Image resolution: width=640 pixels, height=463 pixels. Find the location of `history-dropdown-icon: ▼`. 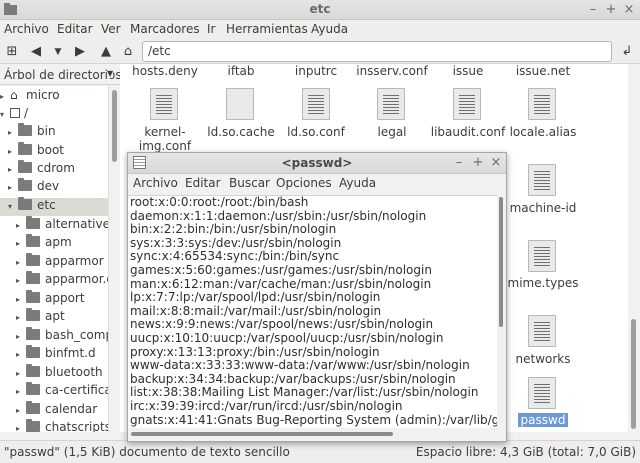

history-dropdown-icon: ▼ is located at coordinates (58, 52).